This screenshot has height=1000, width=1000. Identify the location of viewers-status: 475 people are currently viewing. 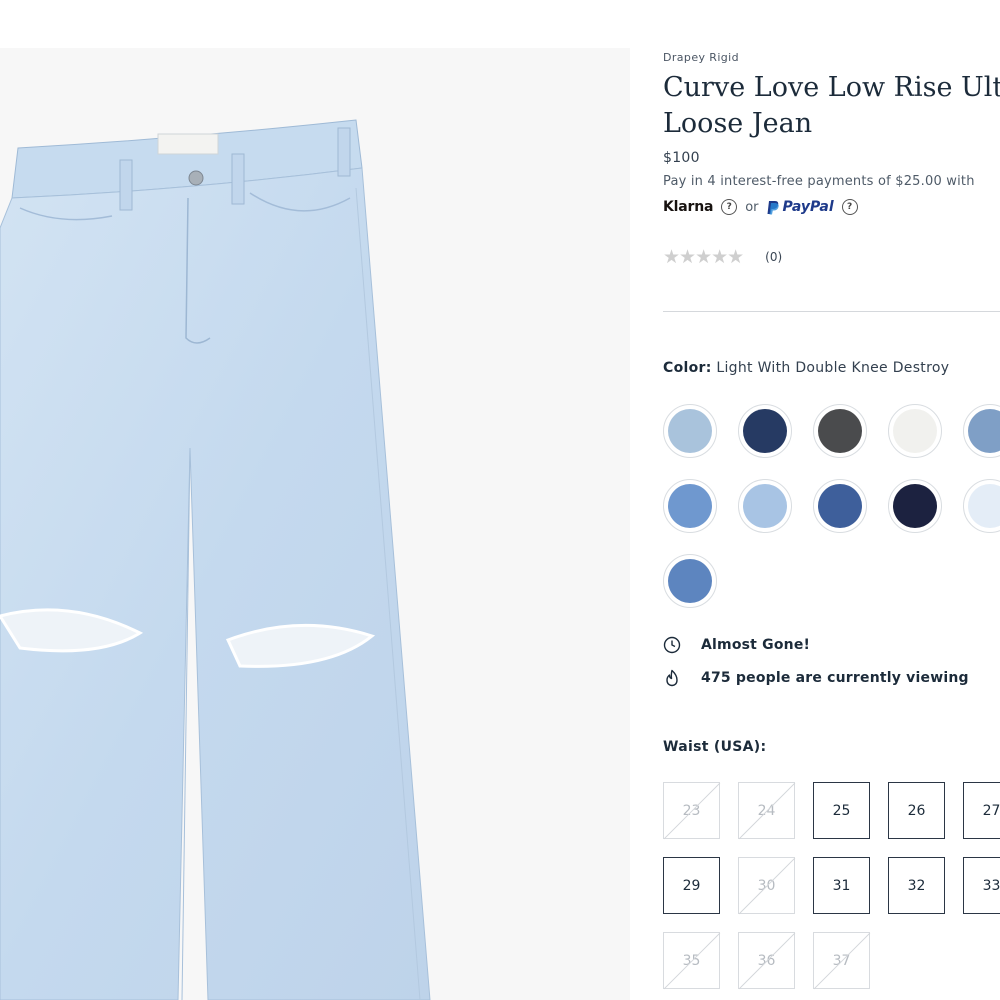
(816, 678).